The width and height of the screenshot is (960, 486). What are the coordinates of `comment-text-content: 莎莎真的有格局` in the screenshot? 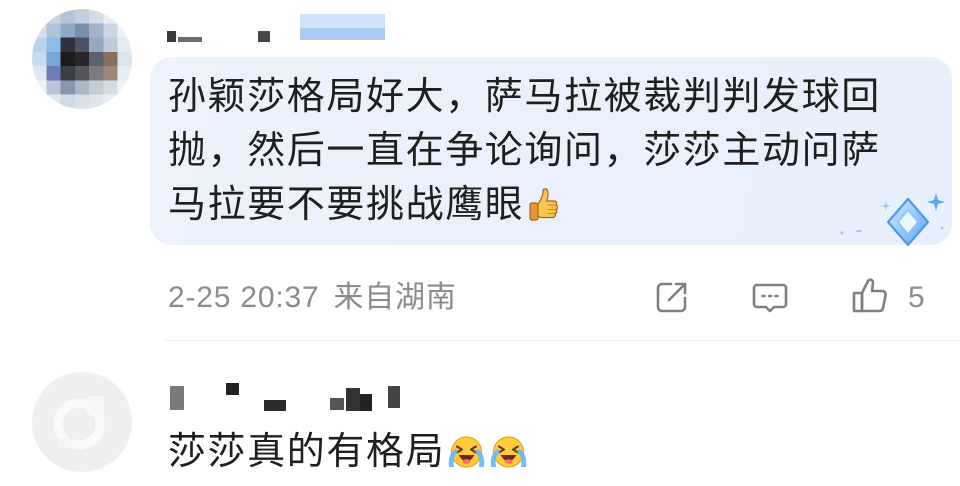 It's located at (307, 452).